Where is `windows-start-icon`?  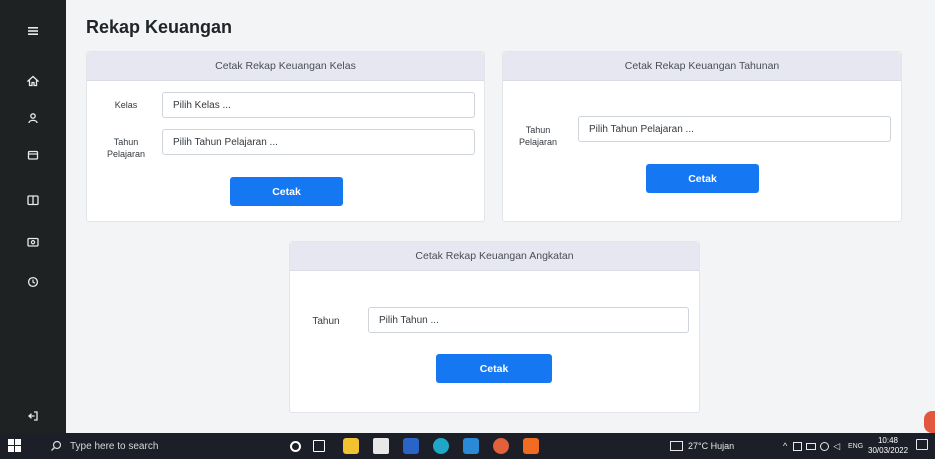
windows-start-icon is located at coordinates (14, 445).